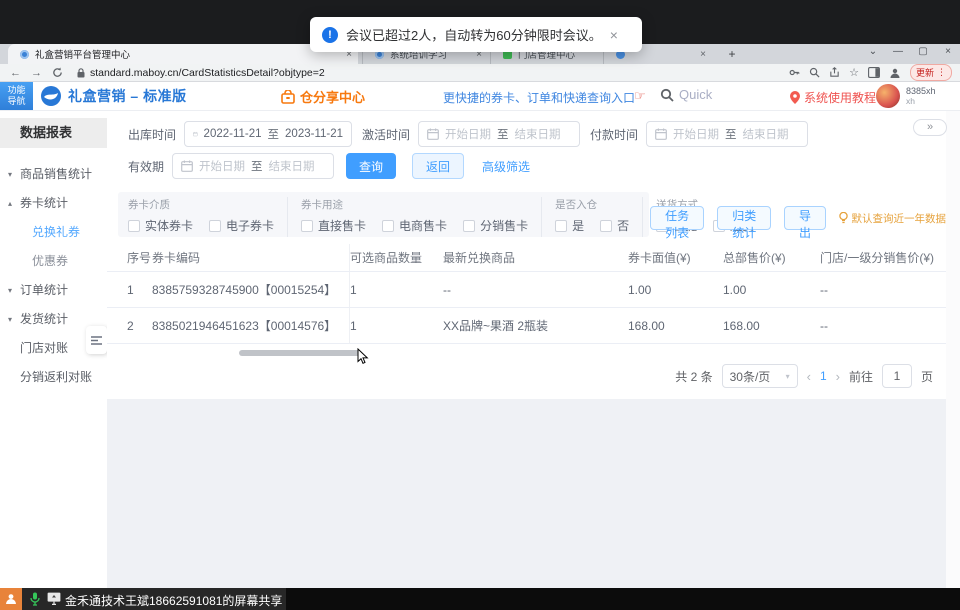  Describe the element at coordinates (888, 96) in the screenshot. I see `avatar` at that location.